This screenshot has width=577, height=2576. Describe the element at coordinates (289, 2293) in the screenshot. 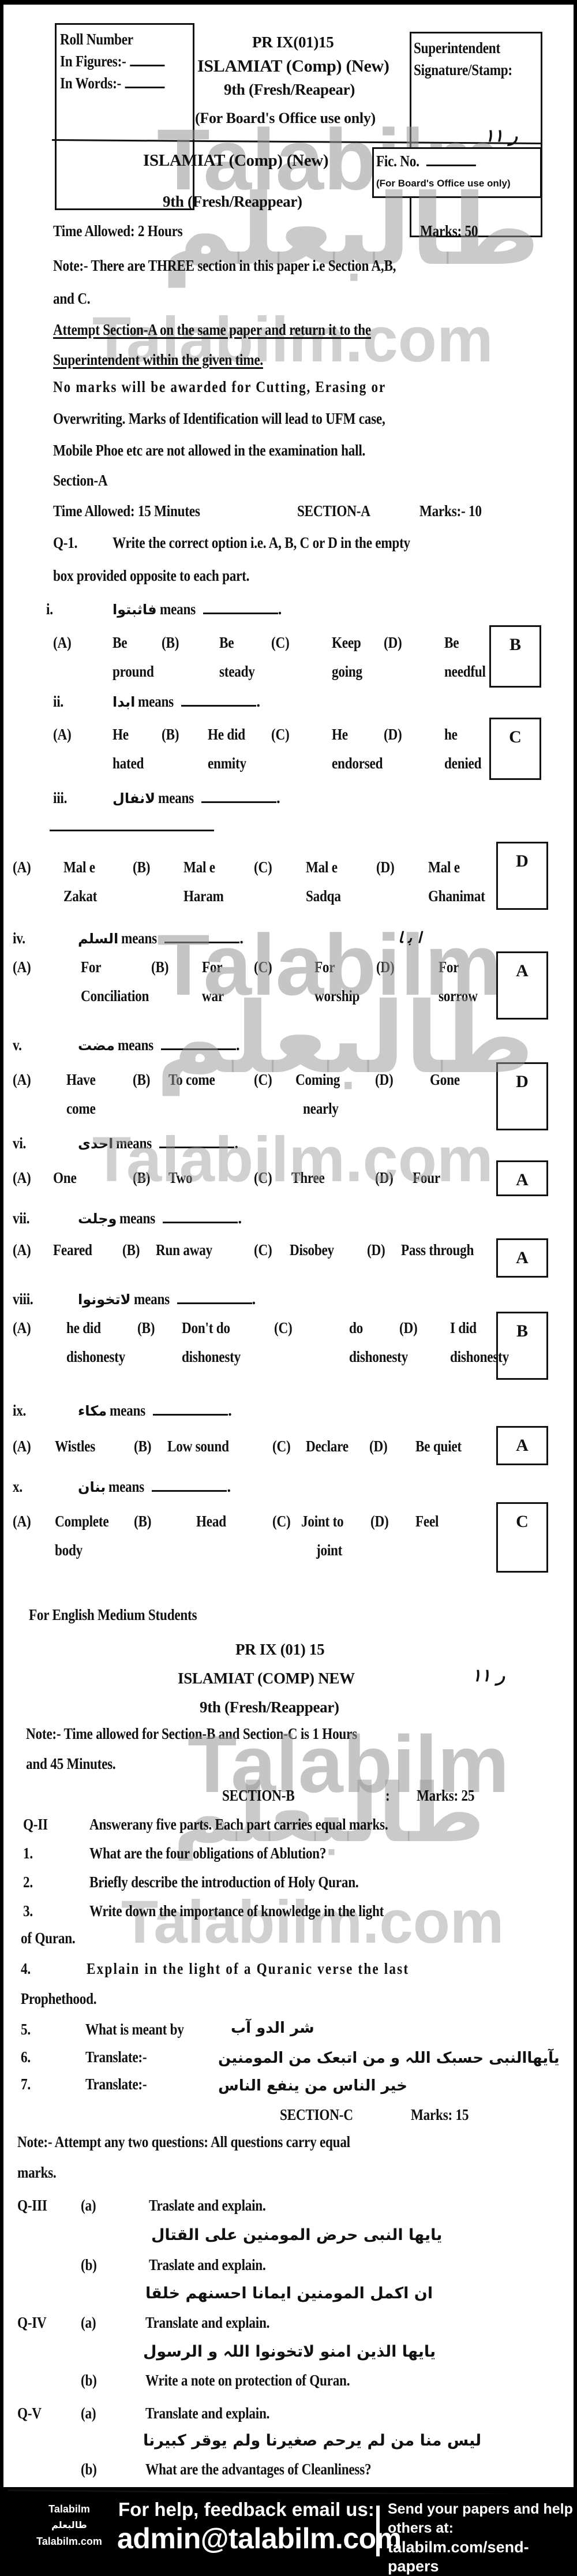

I see `q3b-arabic: ان اکمل المومنین ایمانا احسنھم خلقا` at that location.